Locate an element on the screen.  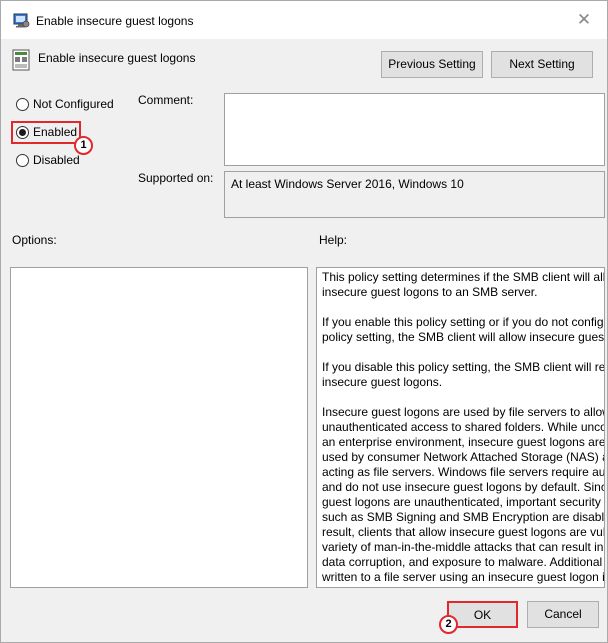
window-title: Enable insecure guest logons is located at coordinates (115, 21).